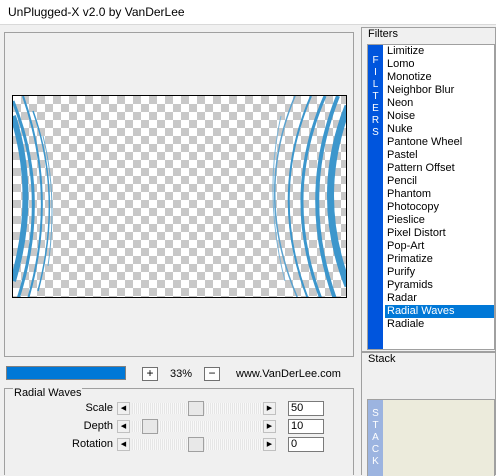  Describe the element at coordinates (439, 77) in the screenshot. I see `filter-item: Monotize` at that location.